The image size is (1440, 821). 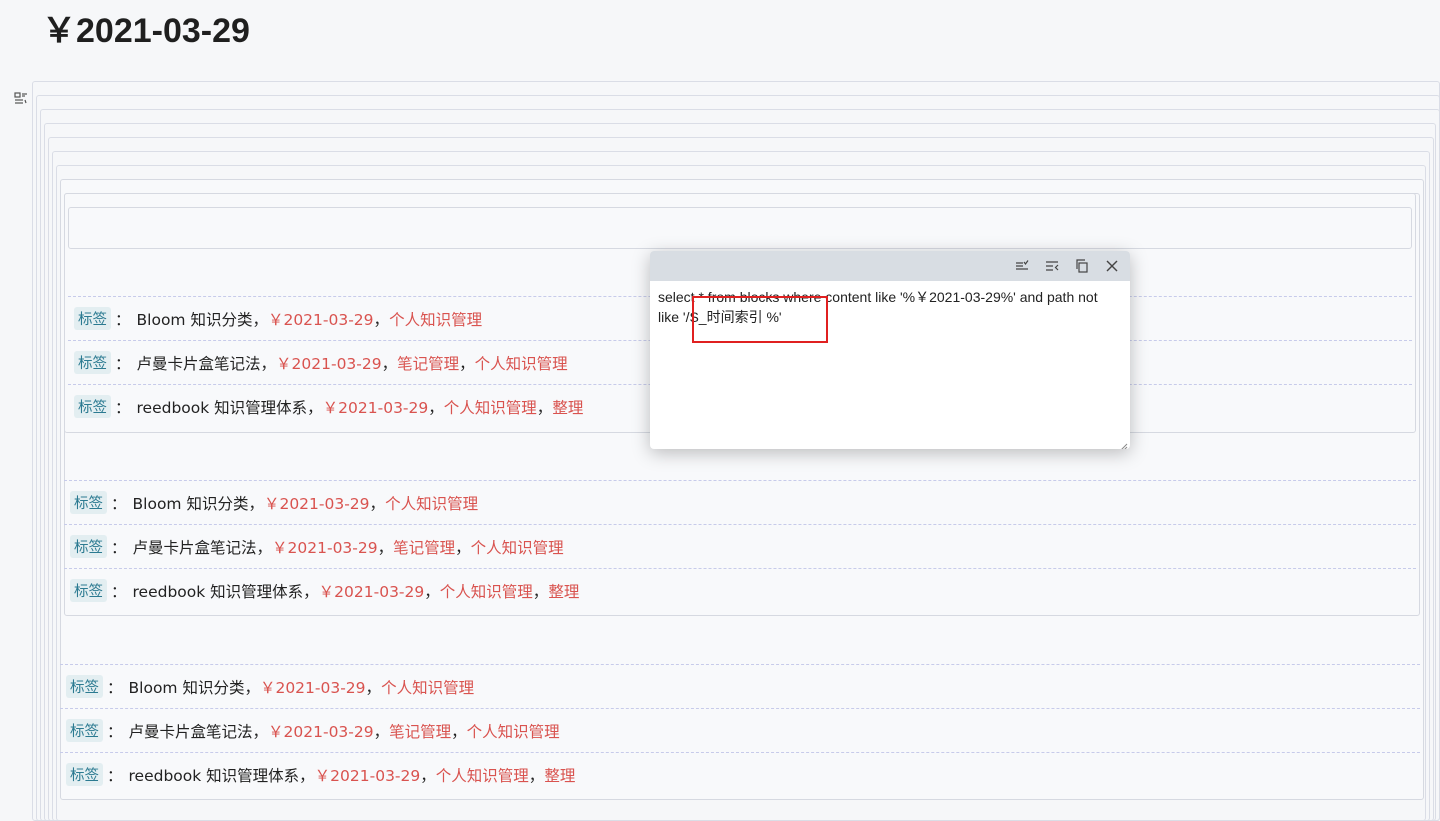 What do you see at coordinates (1022, 266) in the screenshot?
I see `list-check-icon` at bounding box center [1022, 266].